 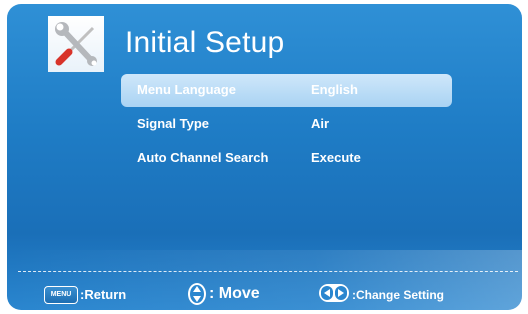 What do you see at coordinates (398, 295) in the screenshot?
I see `change-setting-hint: :Change Setting` at bounding box center [398, 295].